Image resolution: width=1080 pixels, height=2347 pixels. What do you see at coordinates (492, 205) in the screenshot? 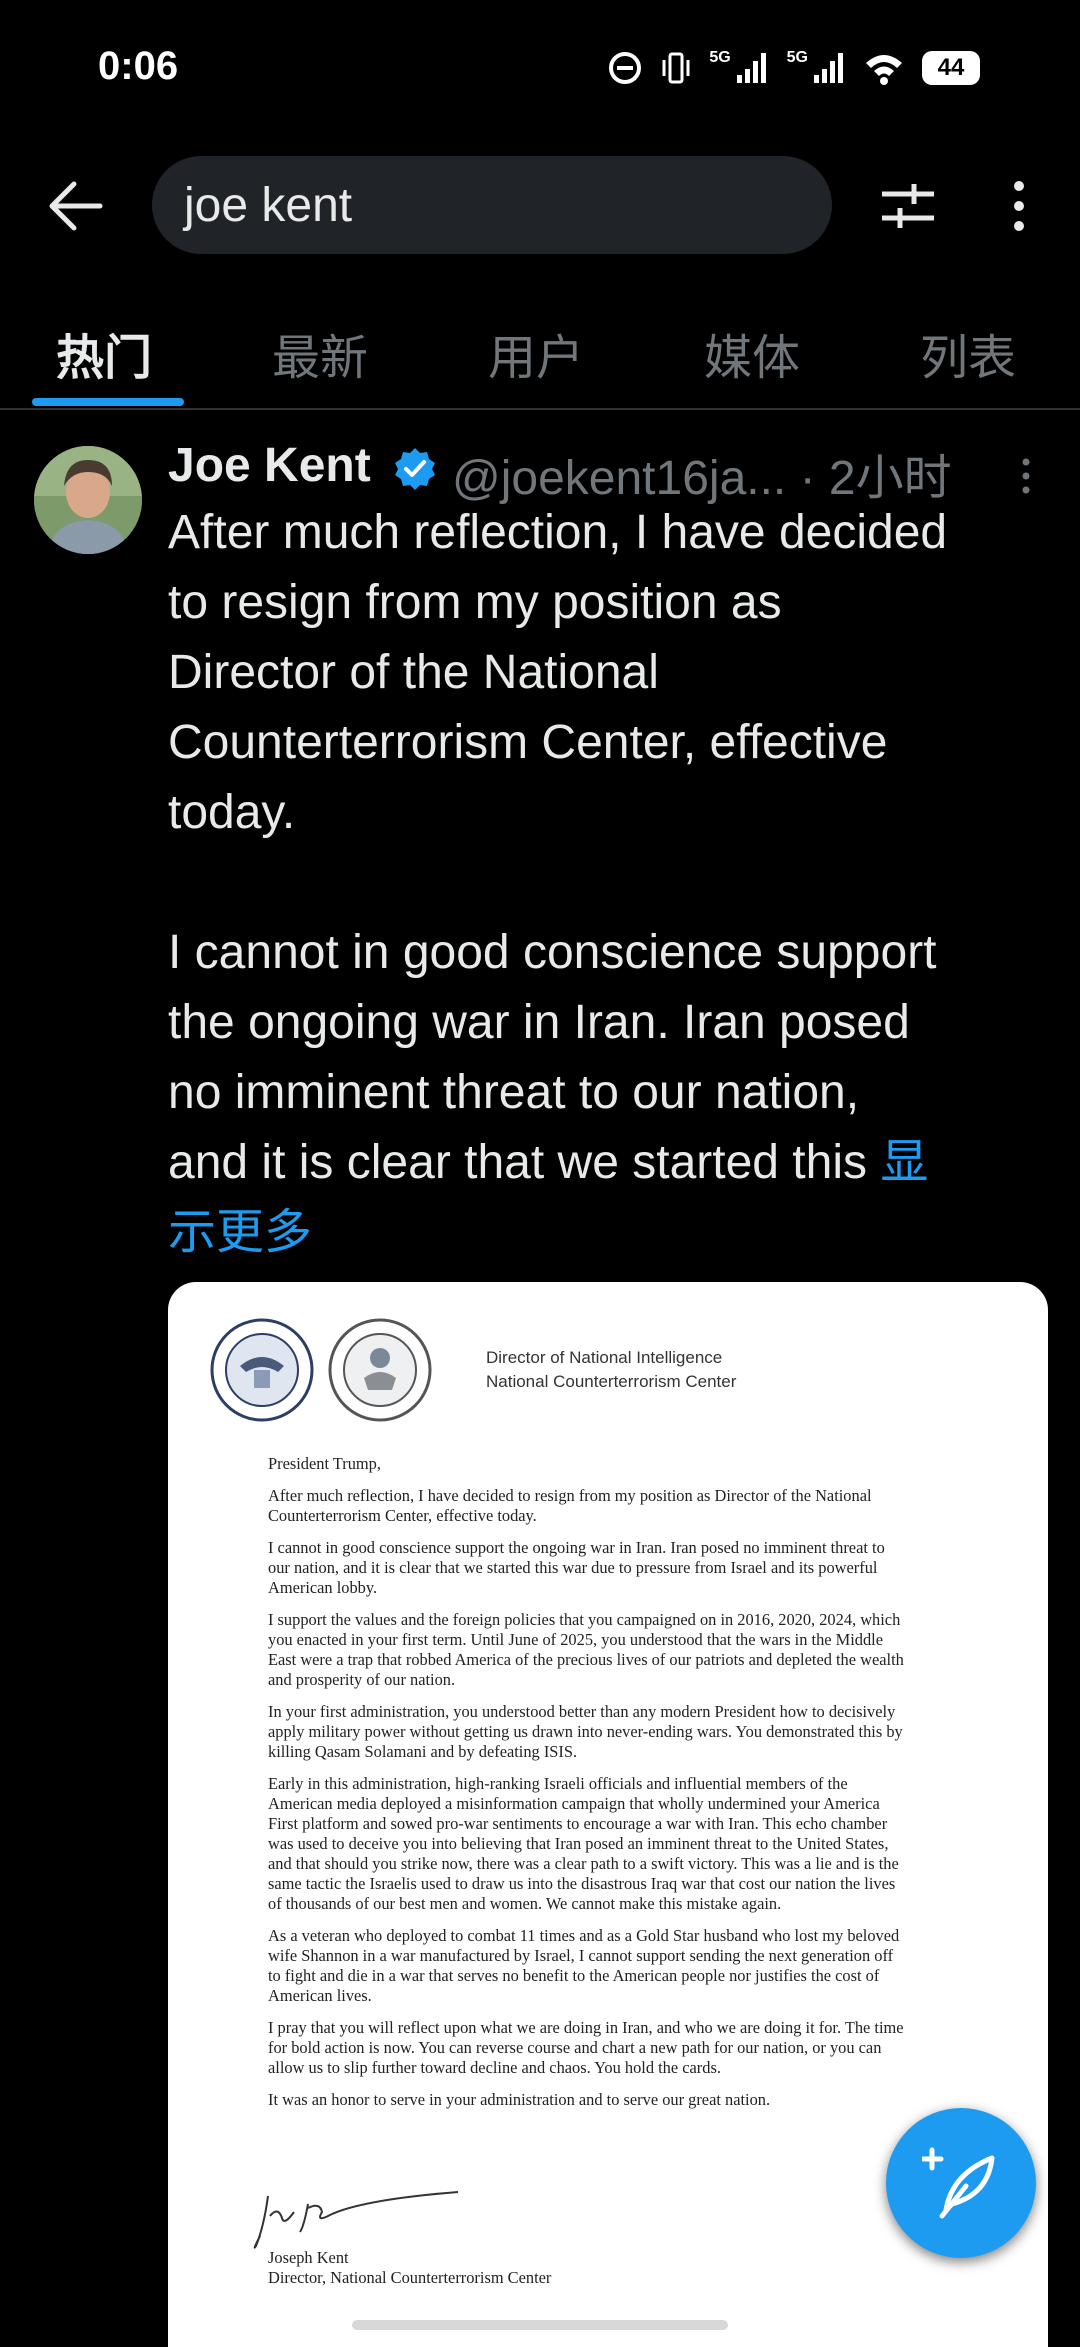
I see `search-input: joe kent` at bounding box center [492, 205].